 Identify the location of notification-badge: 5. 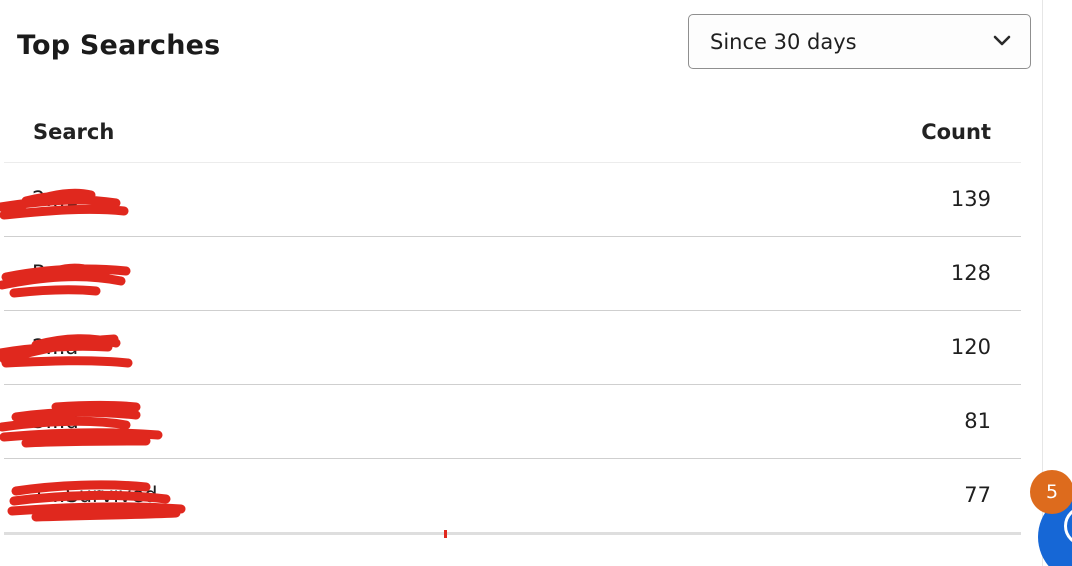
(1051, 492).